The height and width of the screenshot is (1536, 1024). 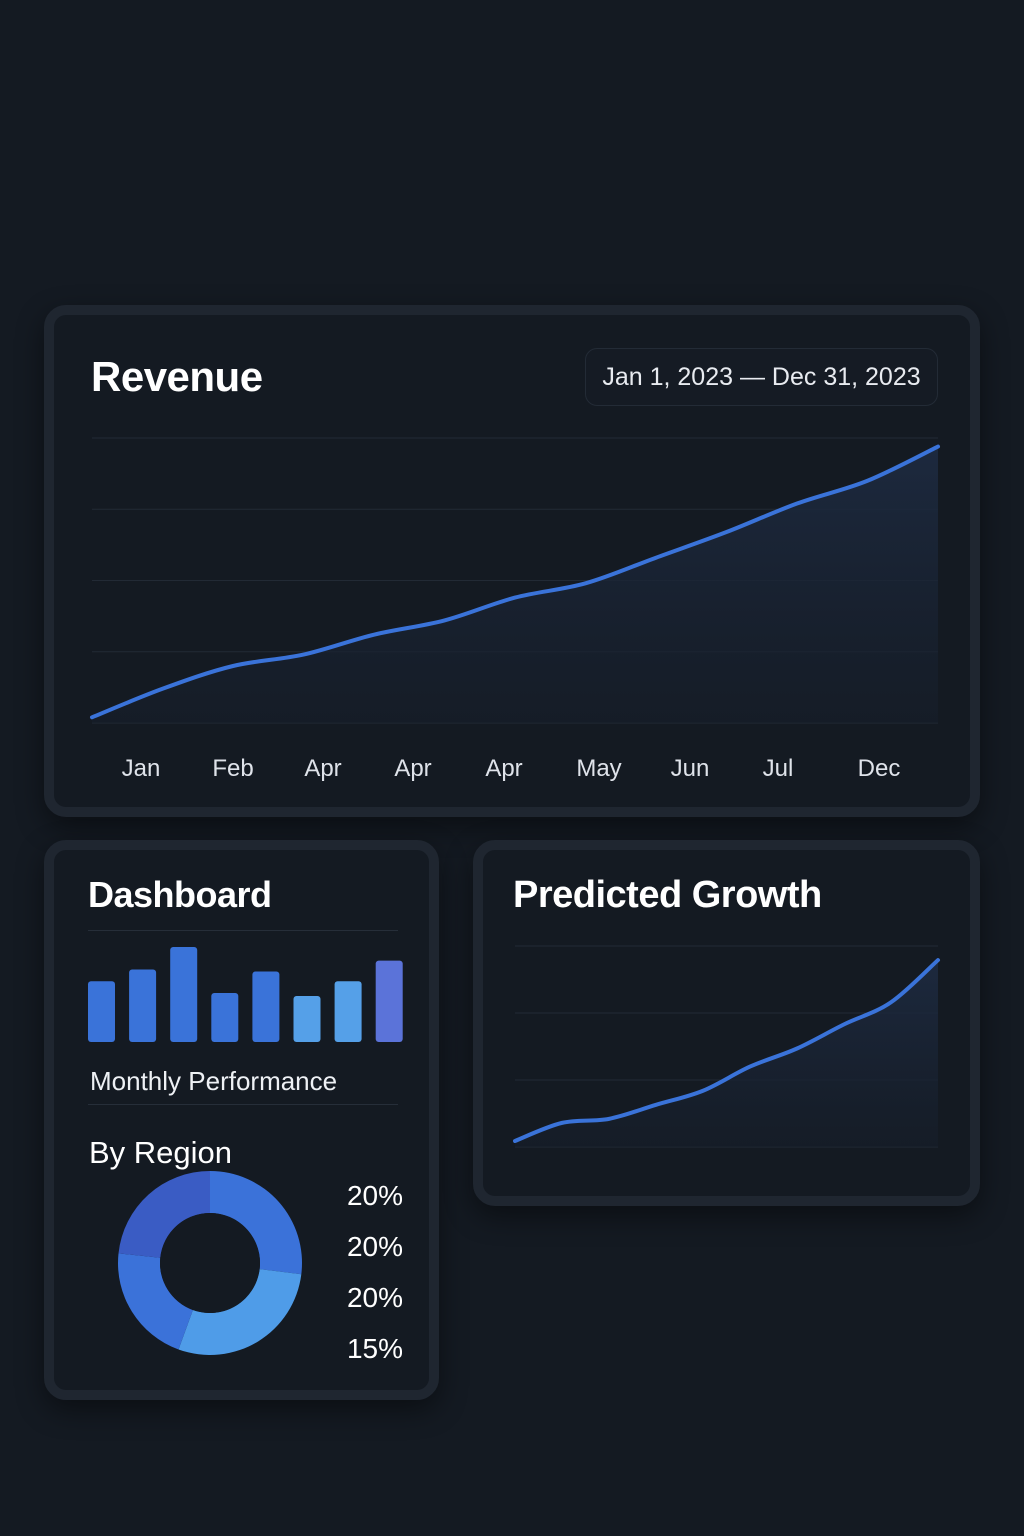 I want to click on donut-hole, so click(x=210, y=1263).